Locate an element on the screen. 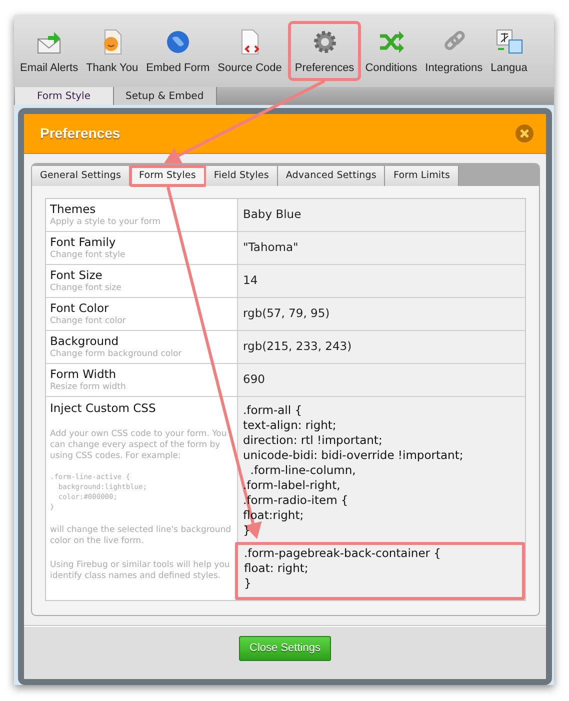 This screenshot has height=701, width=569. css-editor is located at coordinates (381, 498).